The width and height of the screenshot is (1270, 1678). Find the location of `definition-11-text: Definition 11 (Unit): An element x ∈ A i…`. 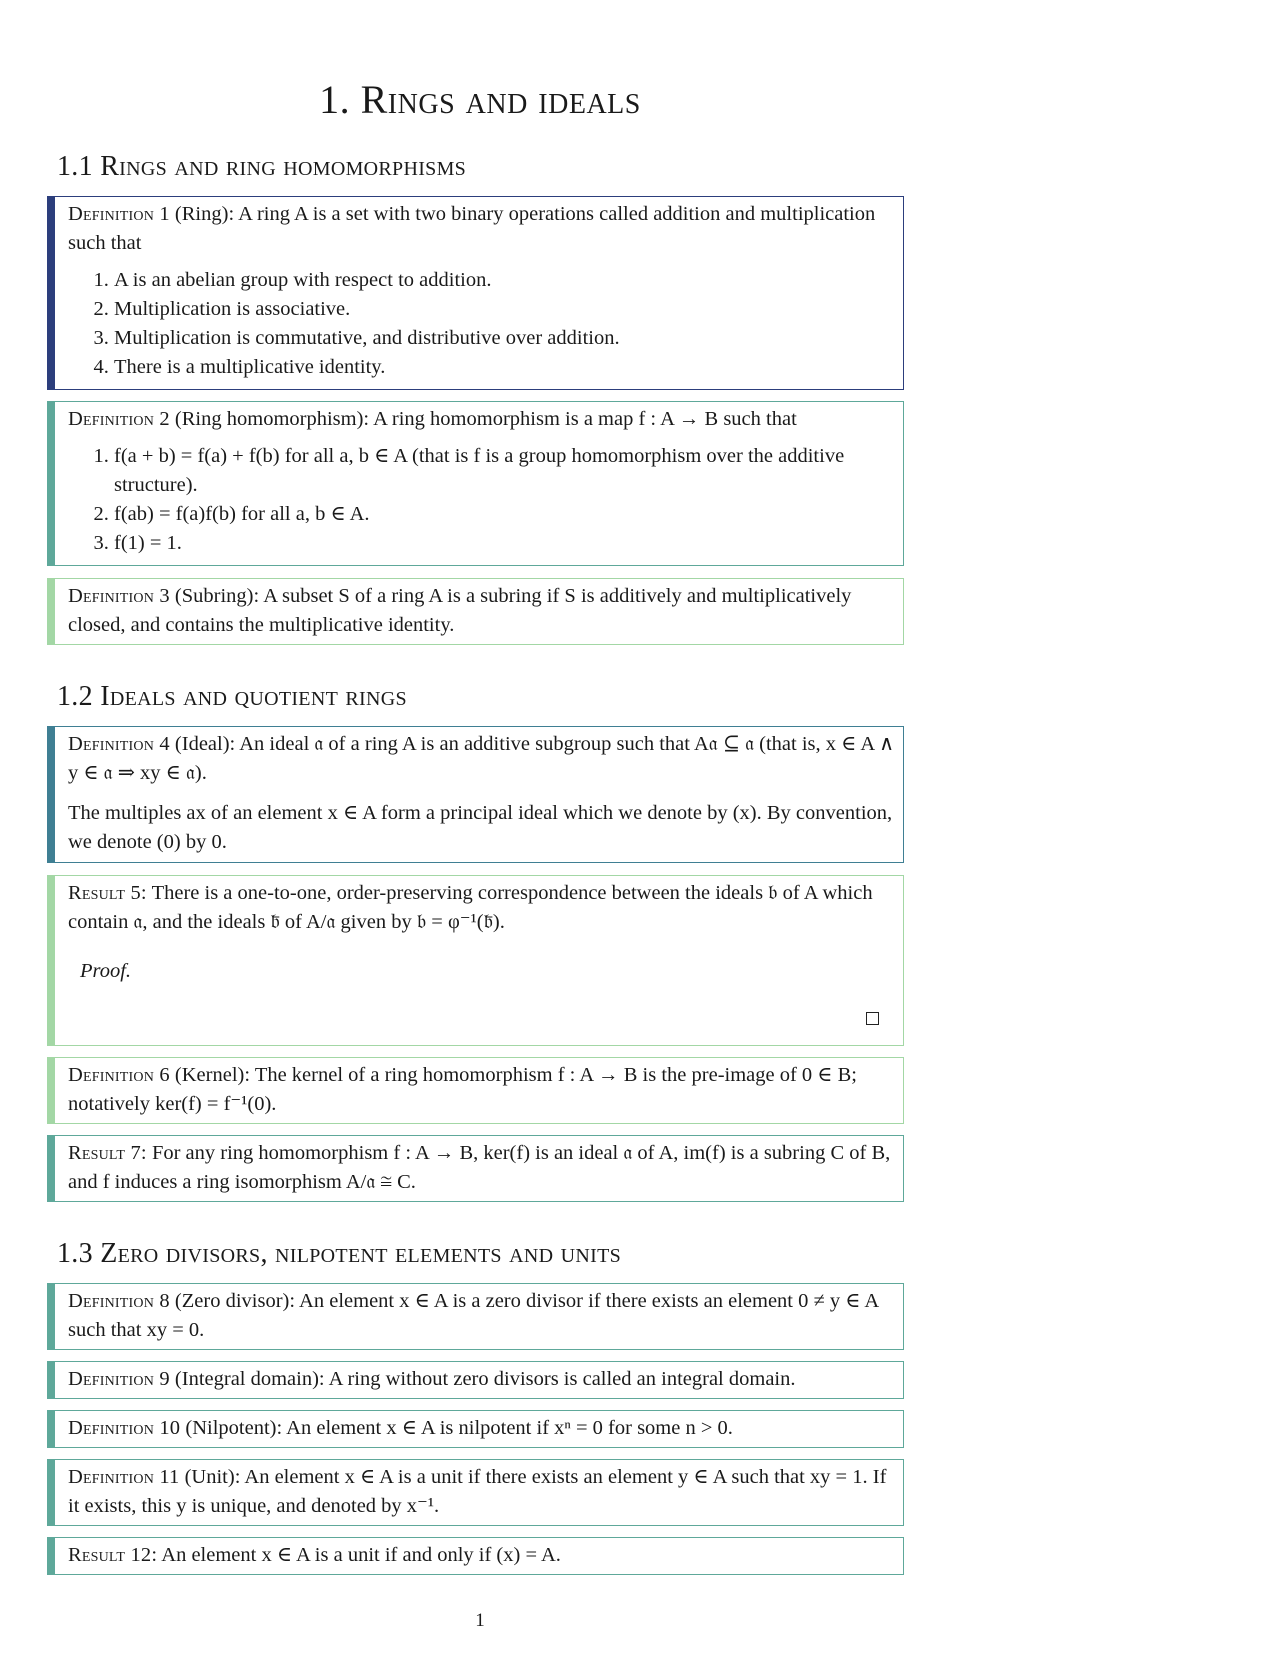

definition-11-text: Definition 11 (Unit): An element x ∈ A i… is located at coordinates (481, 1492).